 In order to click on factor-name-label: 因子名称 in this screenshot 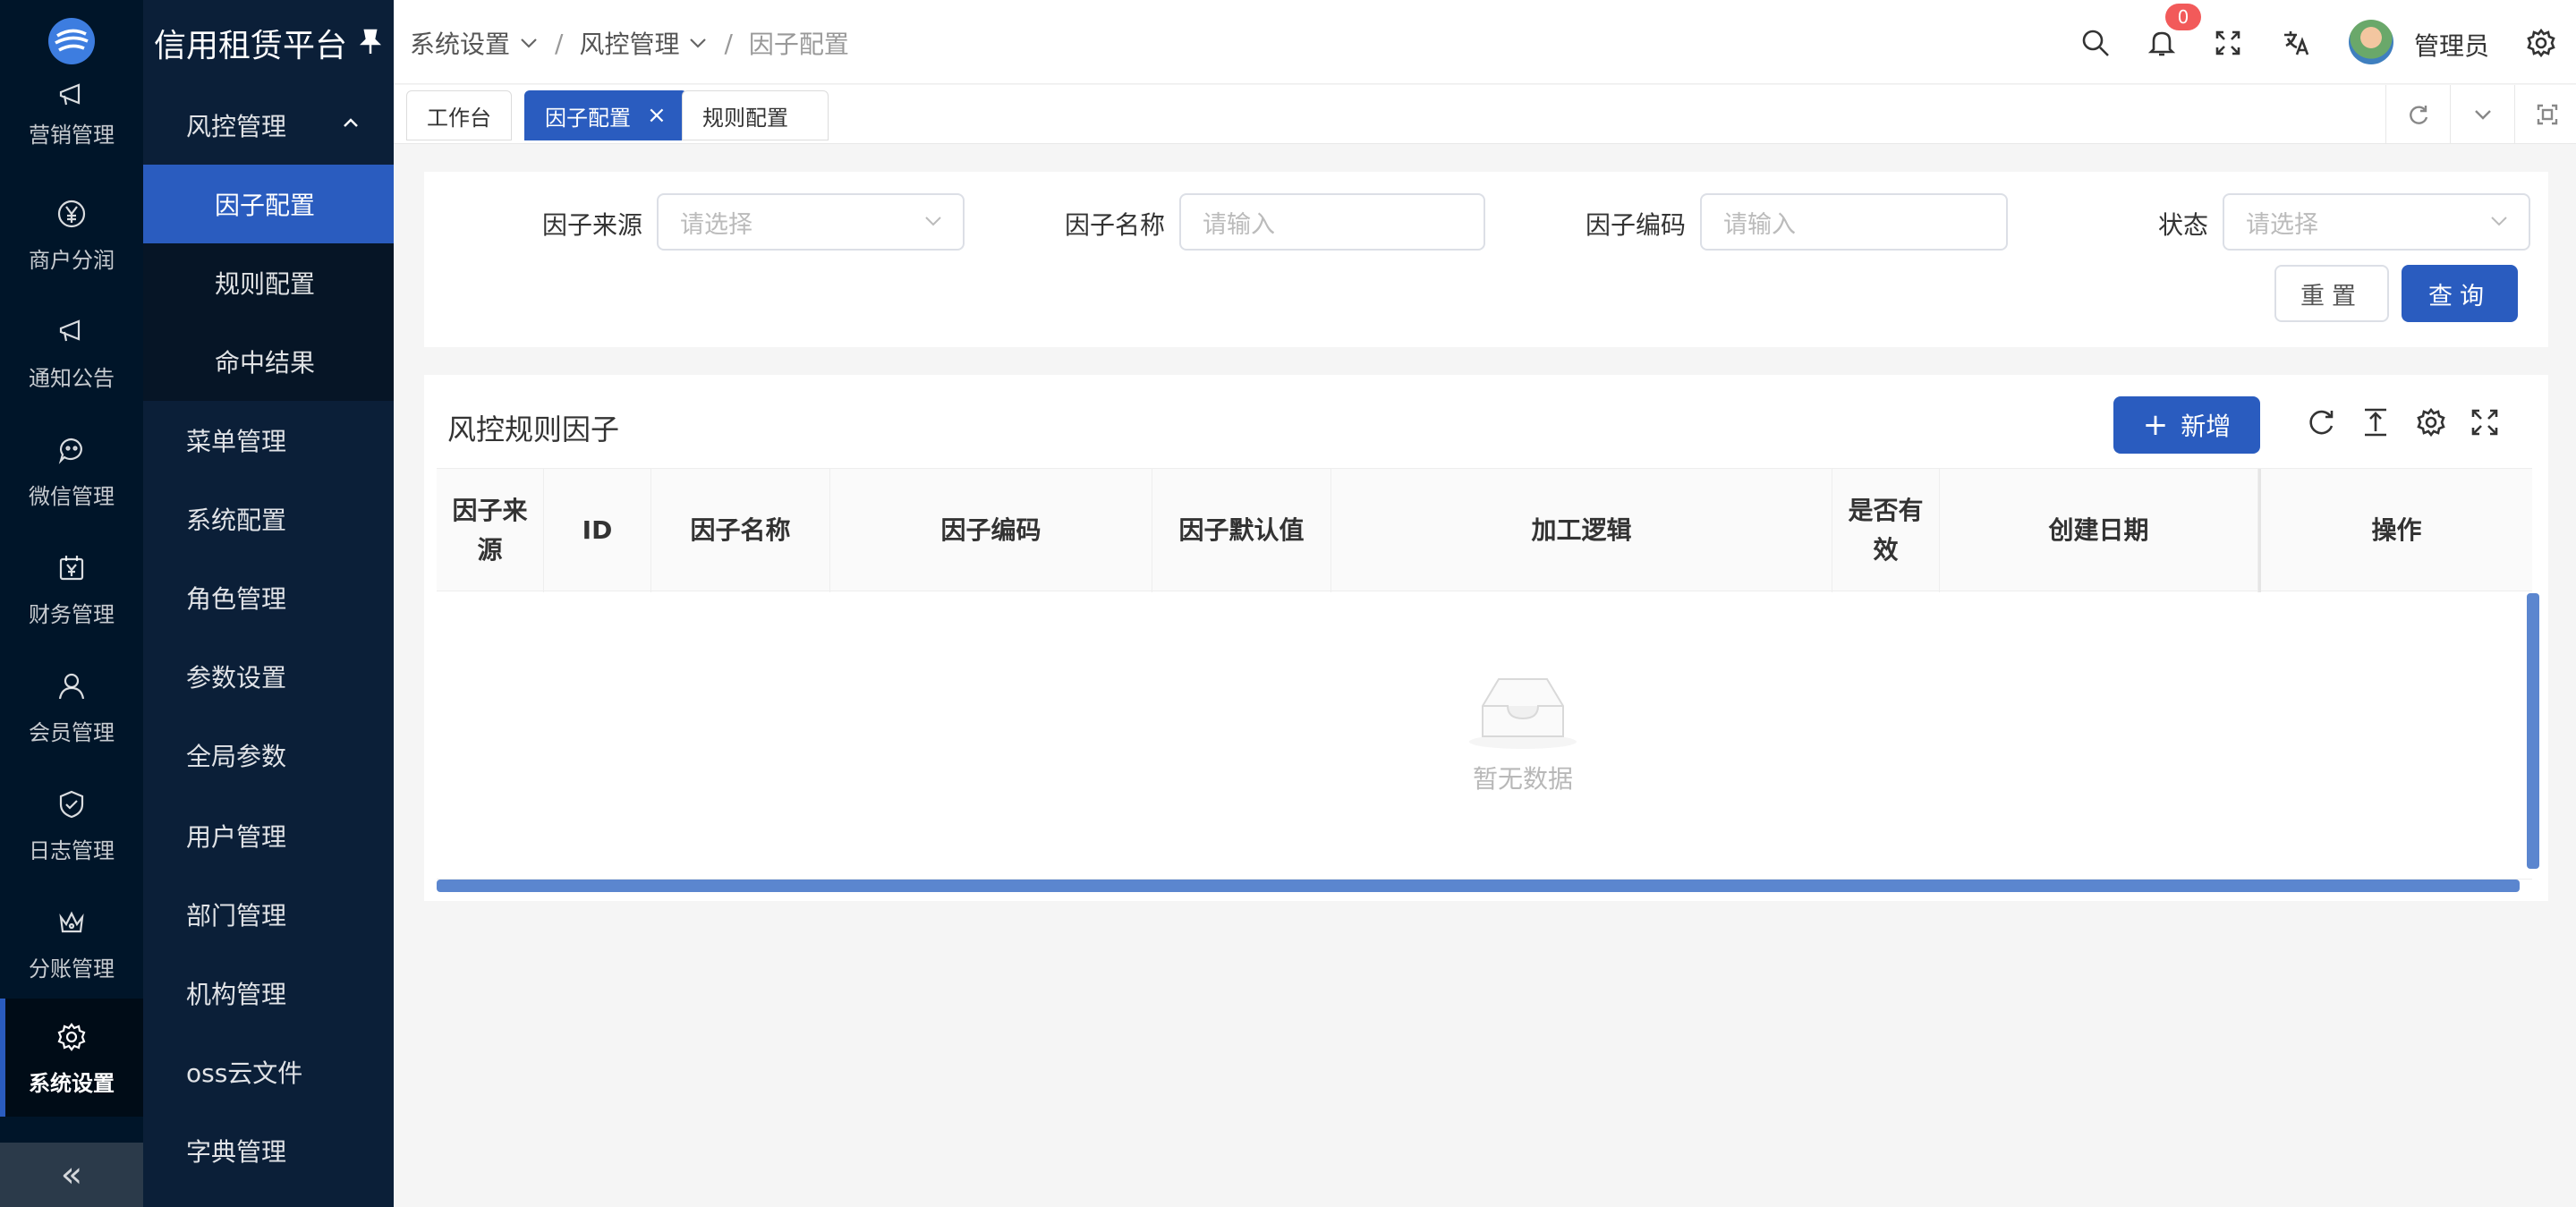, I will do `click(1115, 225)`.